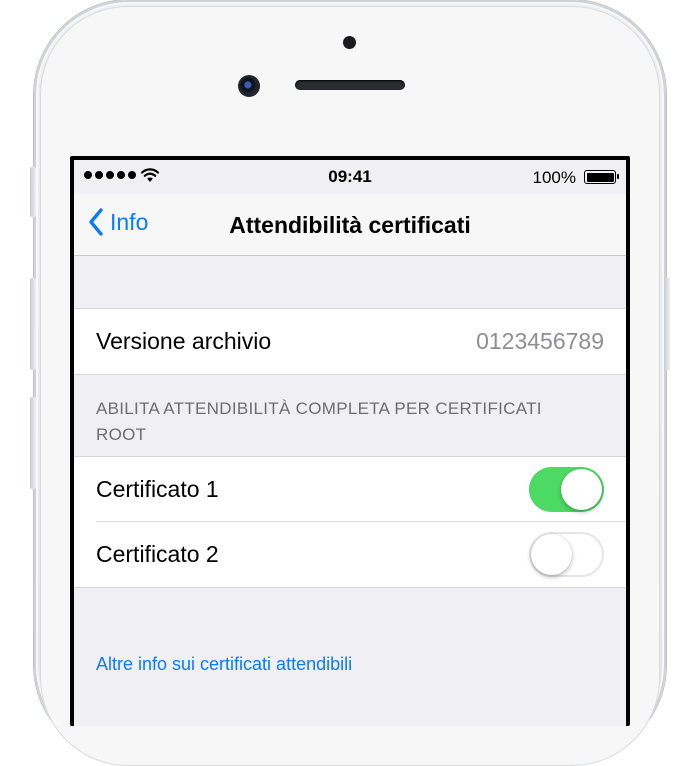 This screenshot has height=766, width=700. What do you see at coordinates (554, 177) in the screenshot?
I see `battery-percent: 100%` at bounding box center [554, 177].